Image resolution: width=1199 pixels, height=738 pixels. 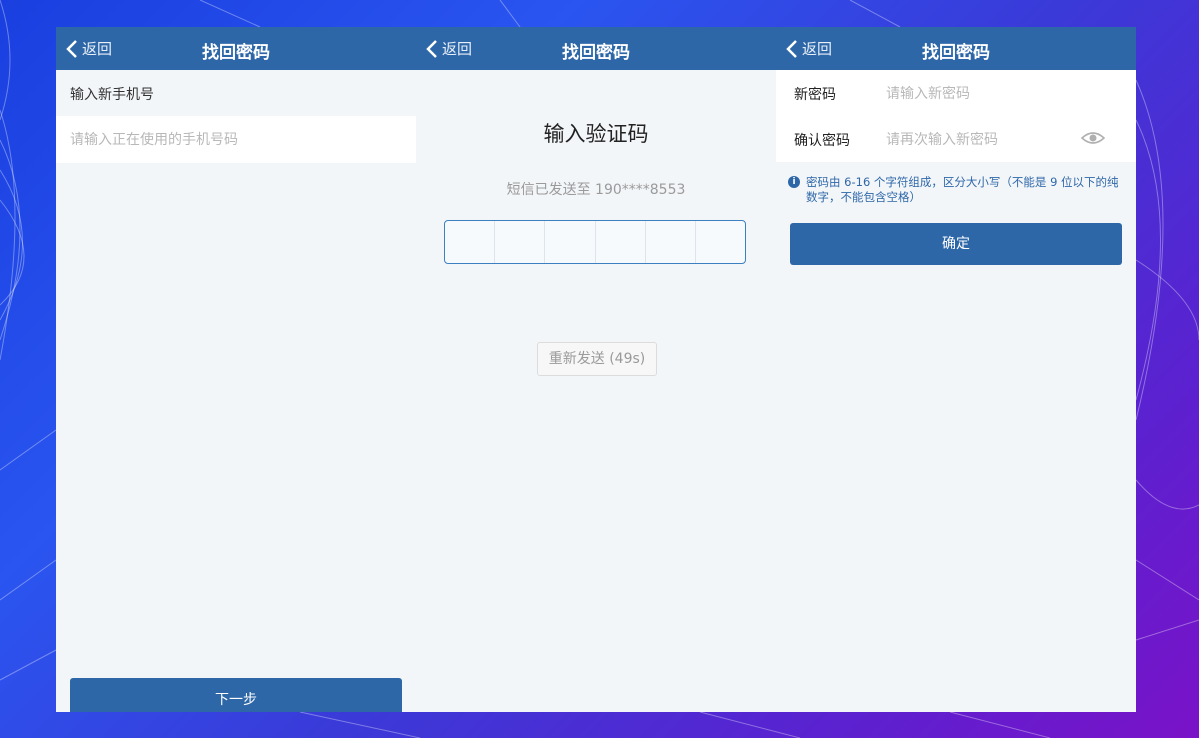 I want to click on new-password-row: 新密码, so click(x=956, y=93).